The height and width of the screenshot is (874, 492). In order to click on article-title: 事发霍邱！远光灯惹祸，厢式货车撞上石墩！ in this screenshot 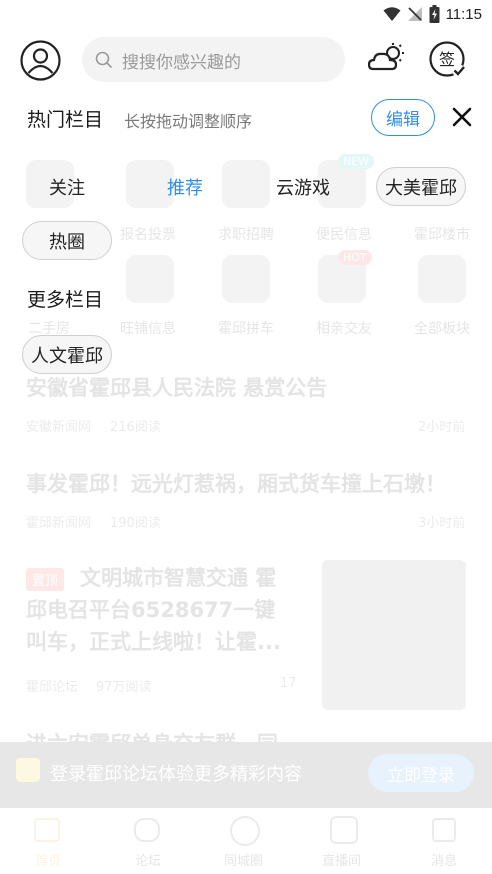, I will do `click(236, 484)`.